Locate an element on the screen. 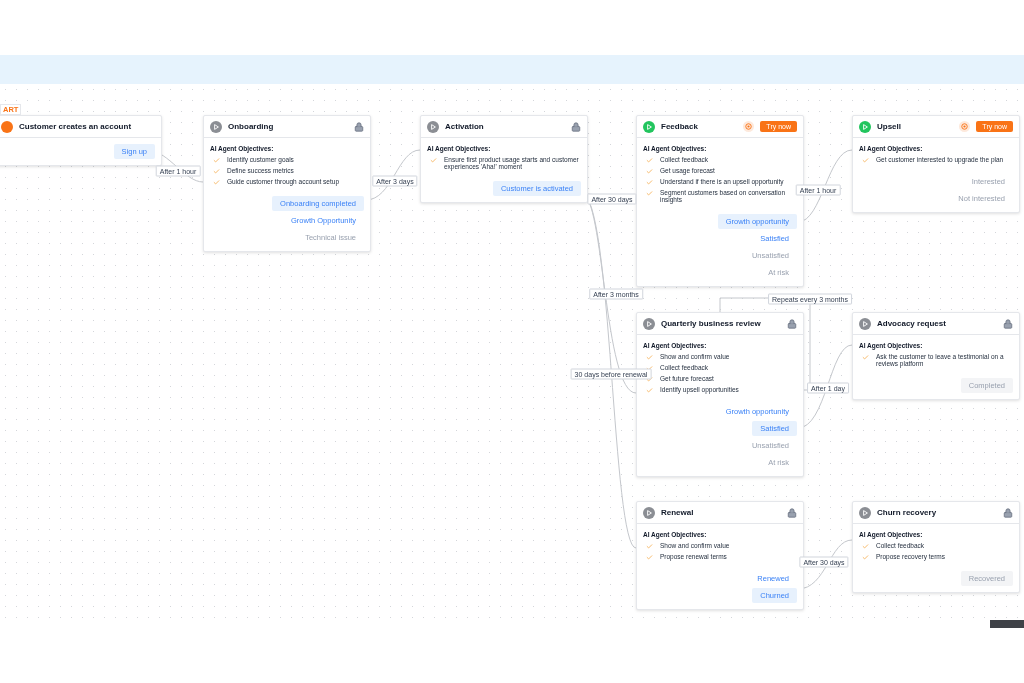  node-title: Advocacy request is located at coordinates (912, 323).